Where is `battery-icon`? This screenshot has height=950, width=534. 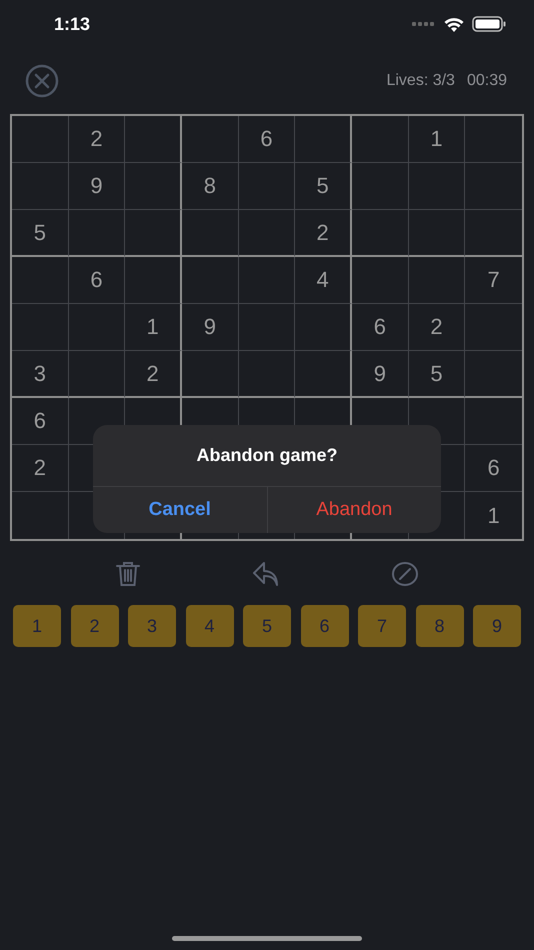 battery-icon is located at coordinates (489, 24).